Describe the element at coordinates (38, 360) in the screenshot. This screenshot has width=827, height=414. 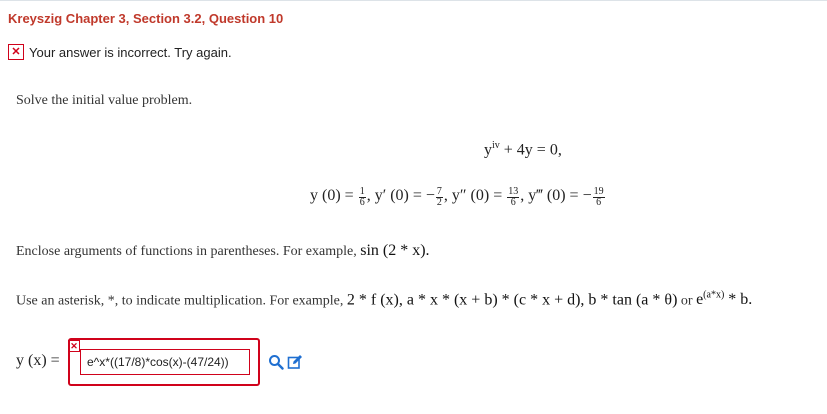
I see `answer-label: y (x) =` at that location.